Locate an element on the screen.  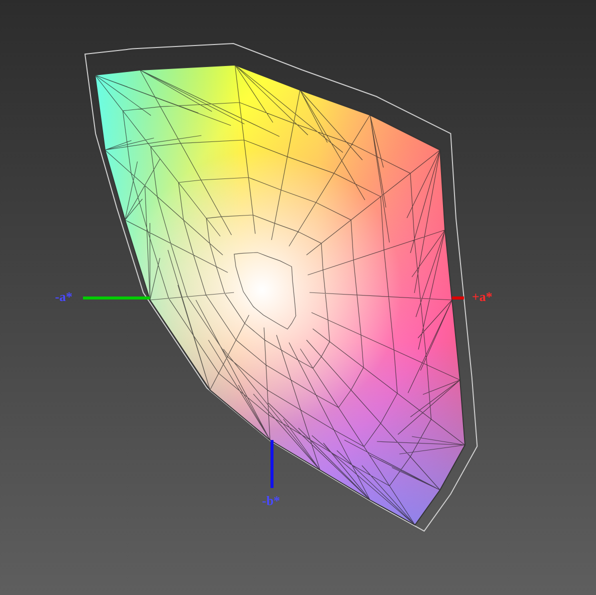
axis-label: -a* is located at coordinates (63, 296).